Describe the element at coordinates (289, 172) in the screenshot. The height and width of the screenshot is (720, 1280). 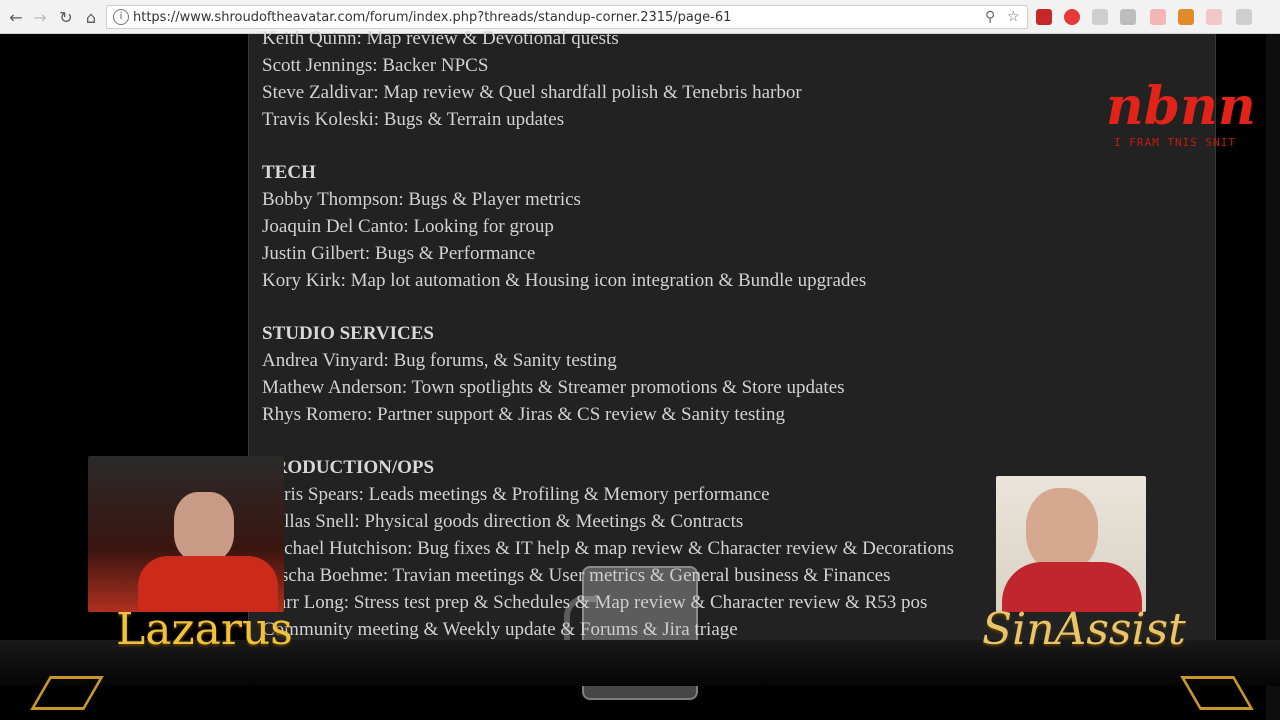
I see `section-header-tech: TECH` at that location.